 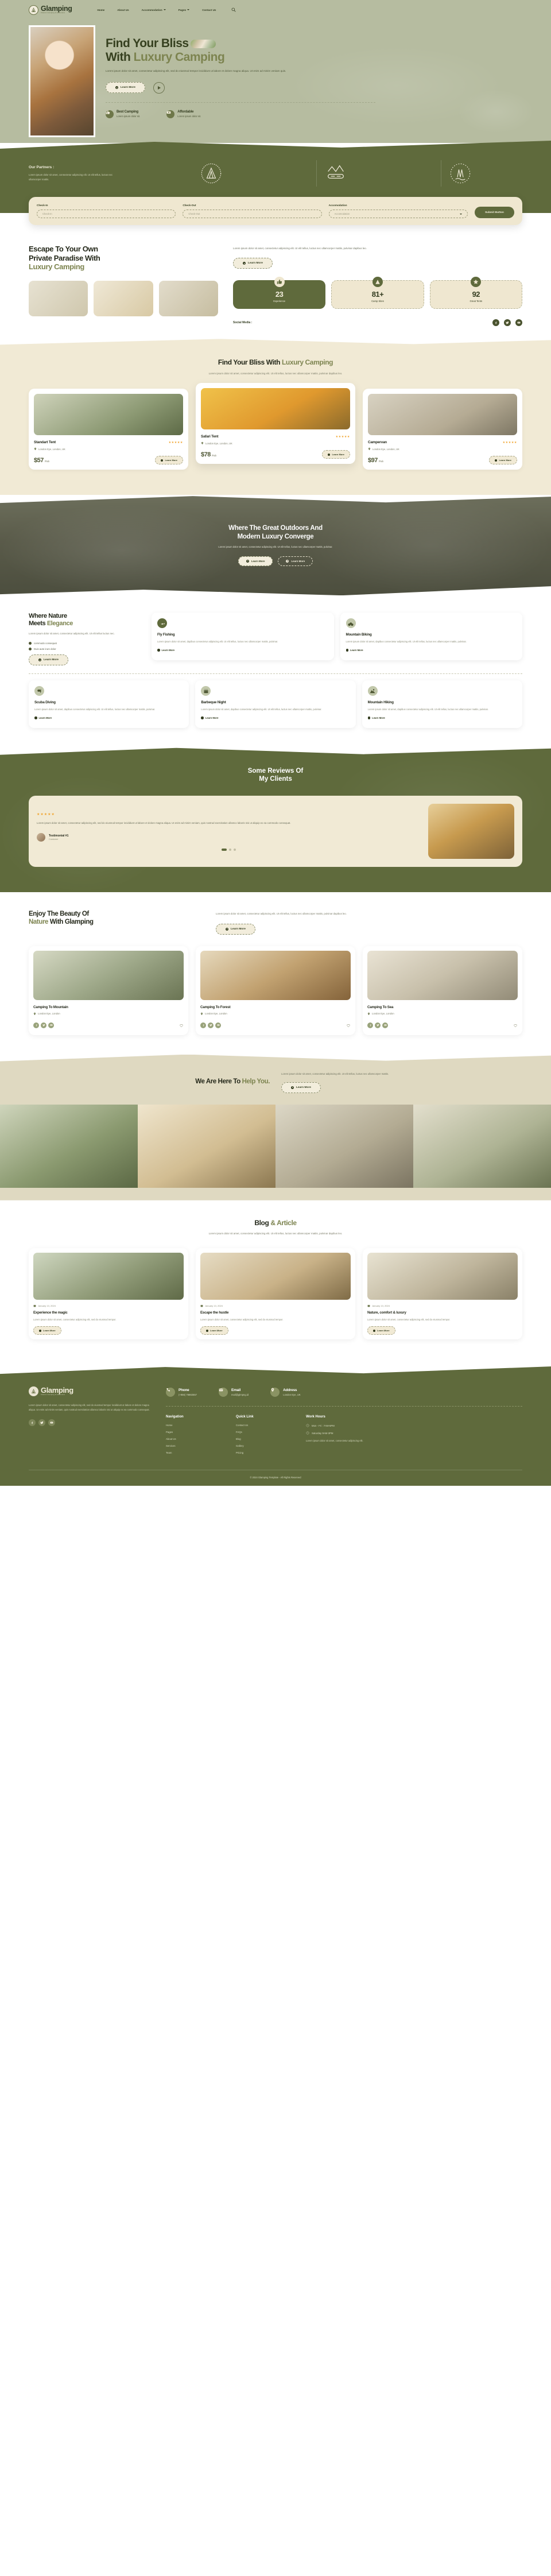 What do you see at coordinates (154, 10) in the screenshot?
I see `nav-item-accommodation: Accommodation` at bounding box center [154, 10].